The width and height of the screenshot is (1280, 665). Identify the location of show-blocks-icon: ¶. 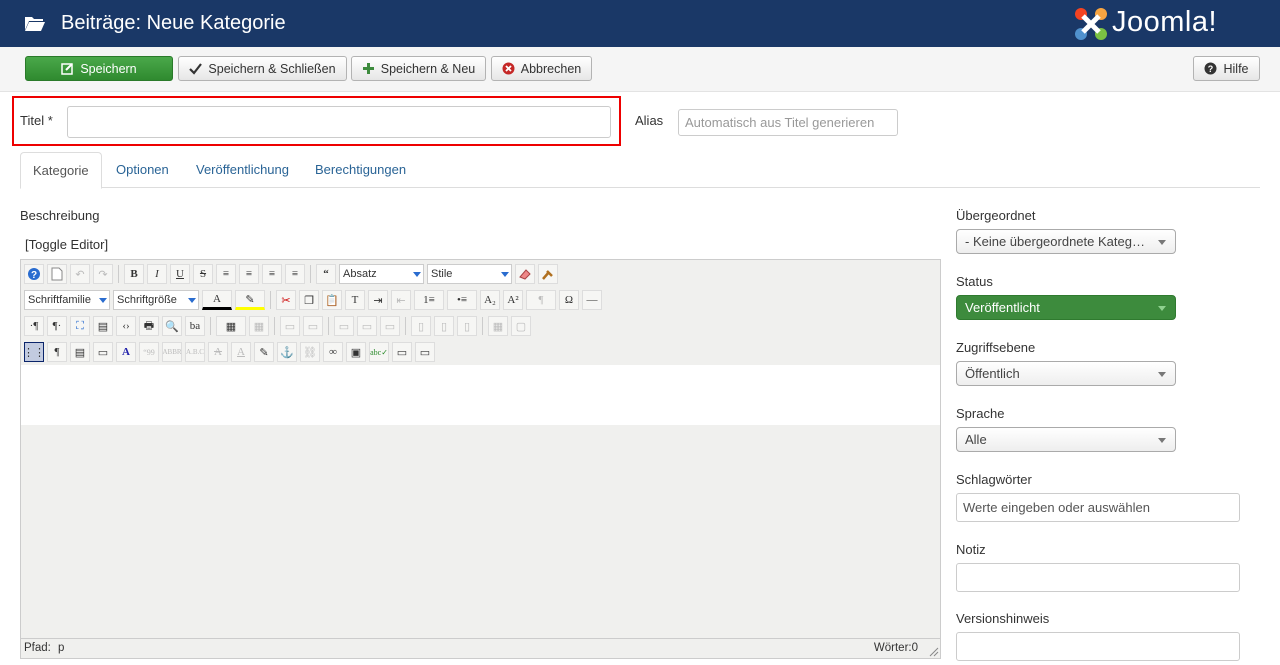
(57, 352).